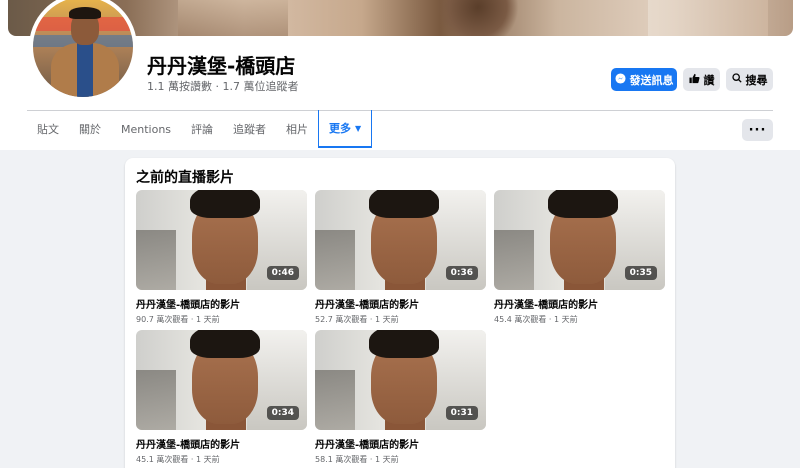 Image resolution: width=800 pixels, height=468 pixels. Describe the element at coordinates (400, 240) in the screenshot. I see `video-thumbnail: 0:36` at that location.